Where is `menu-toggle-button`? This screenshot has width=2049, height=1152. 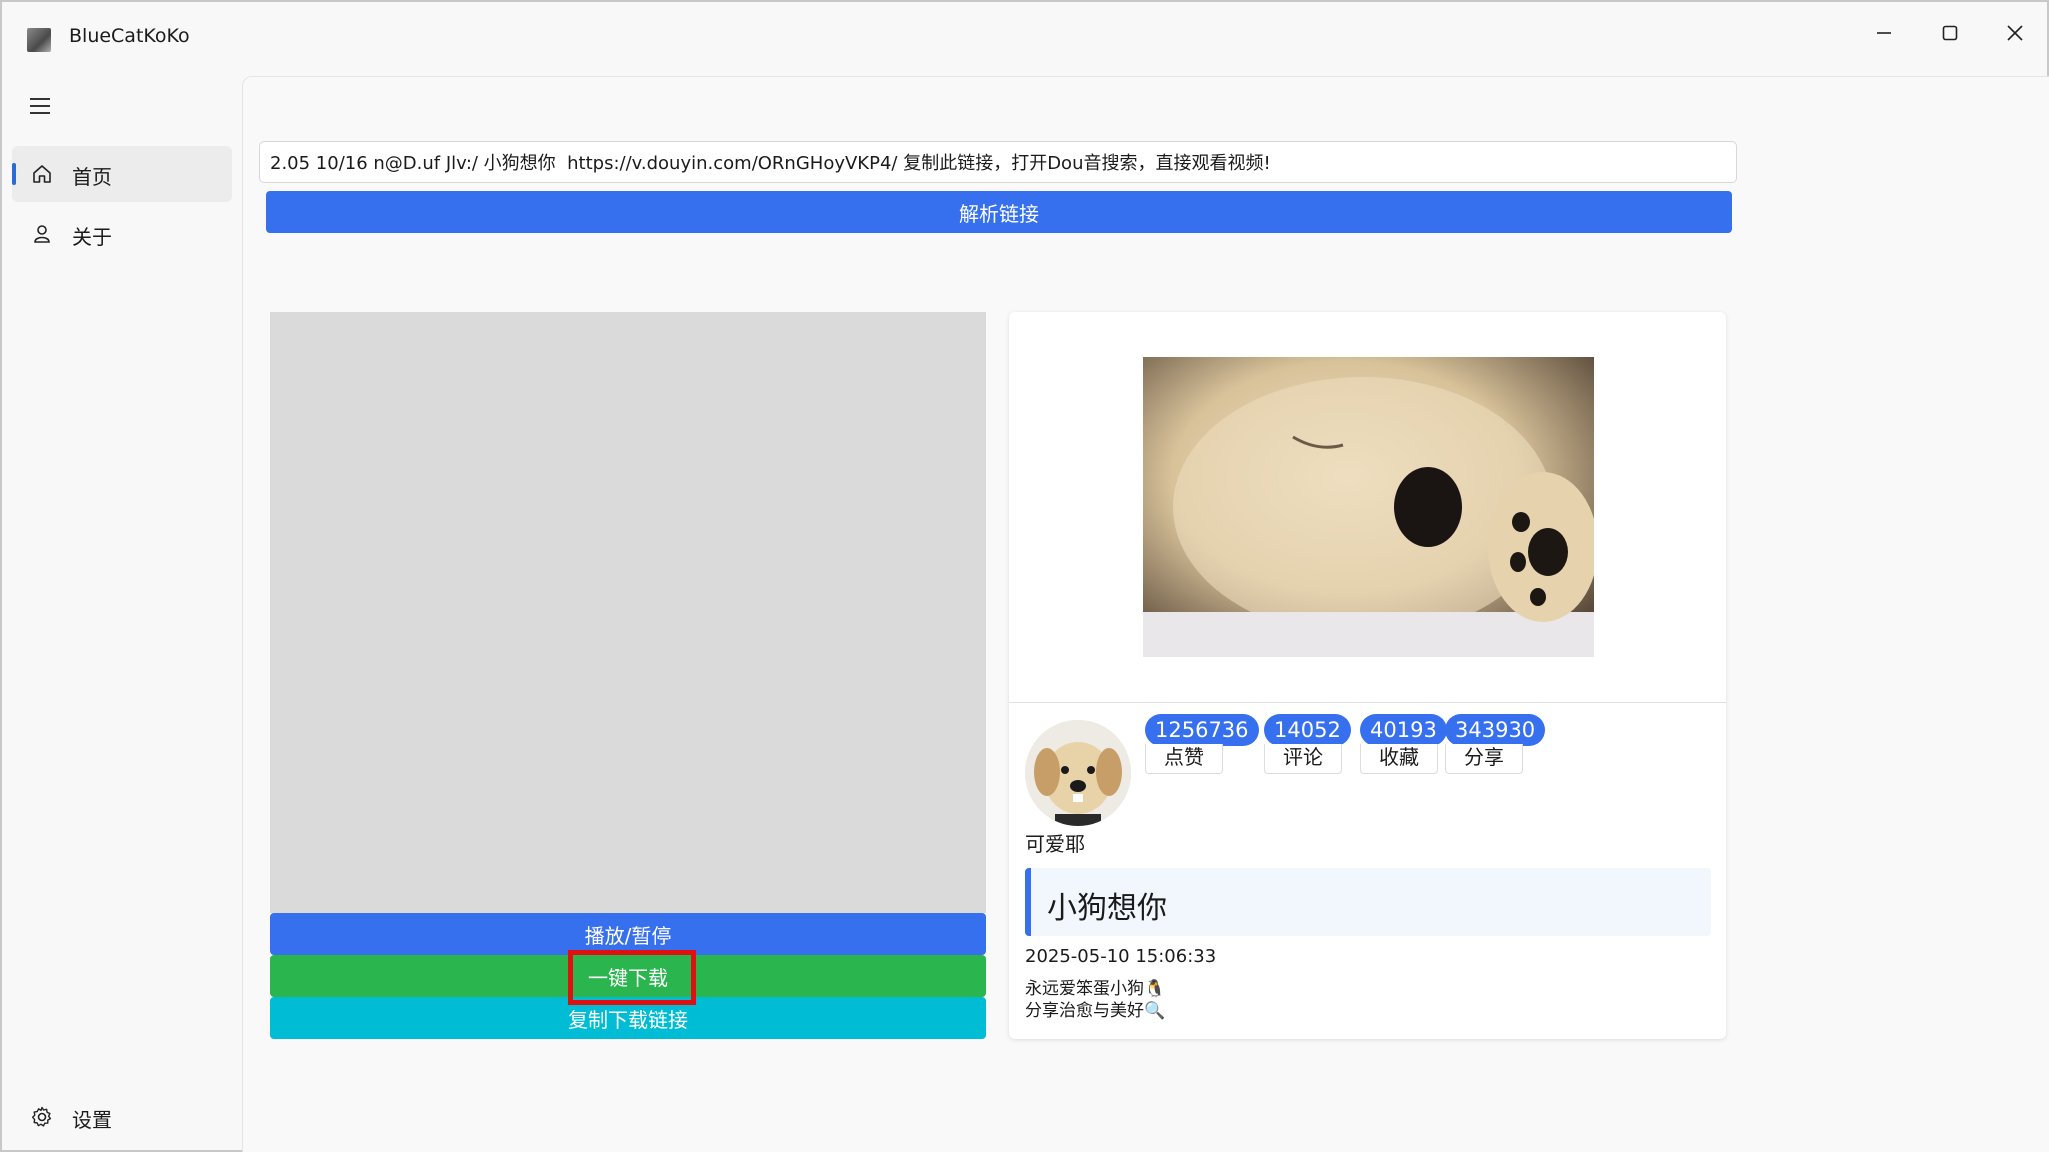
menu-toggle-button is located at coordinates (40, 106).